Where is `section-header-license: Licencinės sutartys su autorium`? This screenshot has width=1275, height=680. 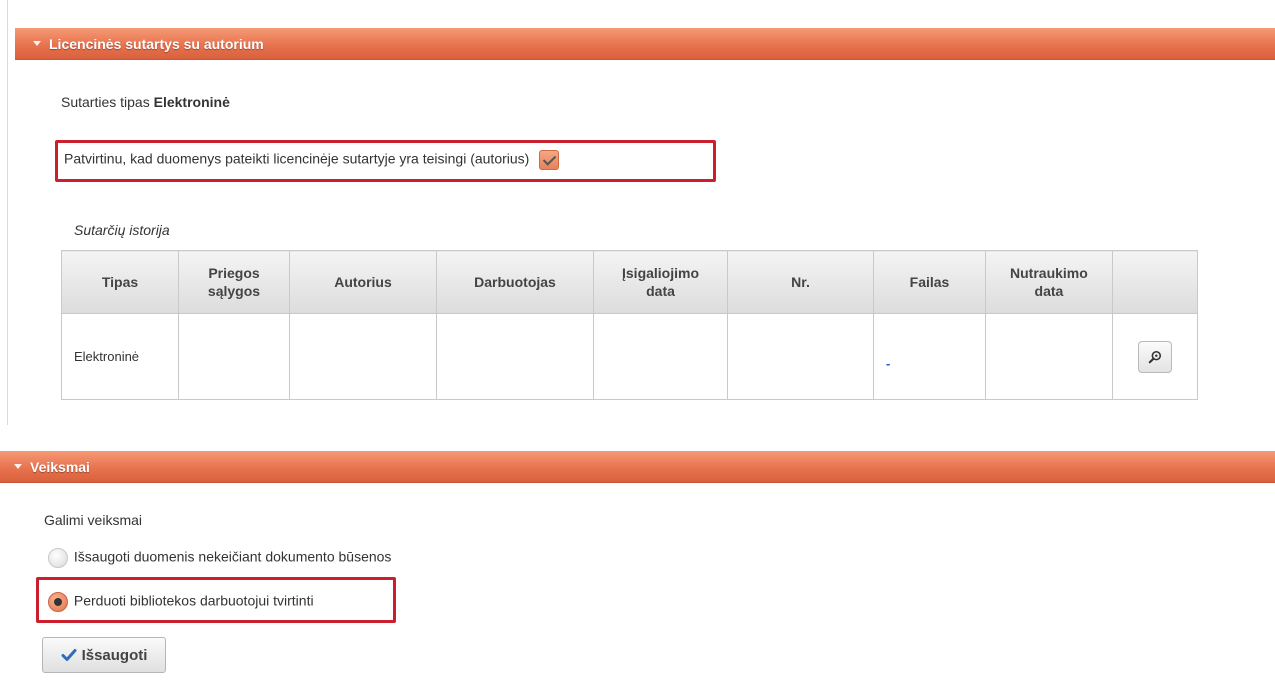 section-header-license: Licencinės sutartys su autorium is located at coordinates (645, 44).